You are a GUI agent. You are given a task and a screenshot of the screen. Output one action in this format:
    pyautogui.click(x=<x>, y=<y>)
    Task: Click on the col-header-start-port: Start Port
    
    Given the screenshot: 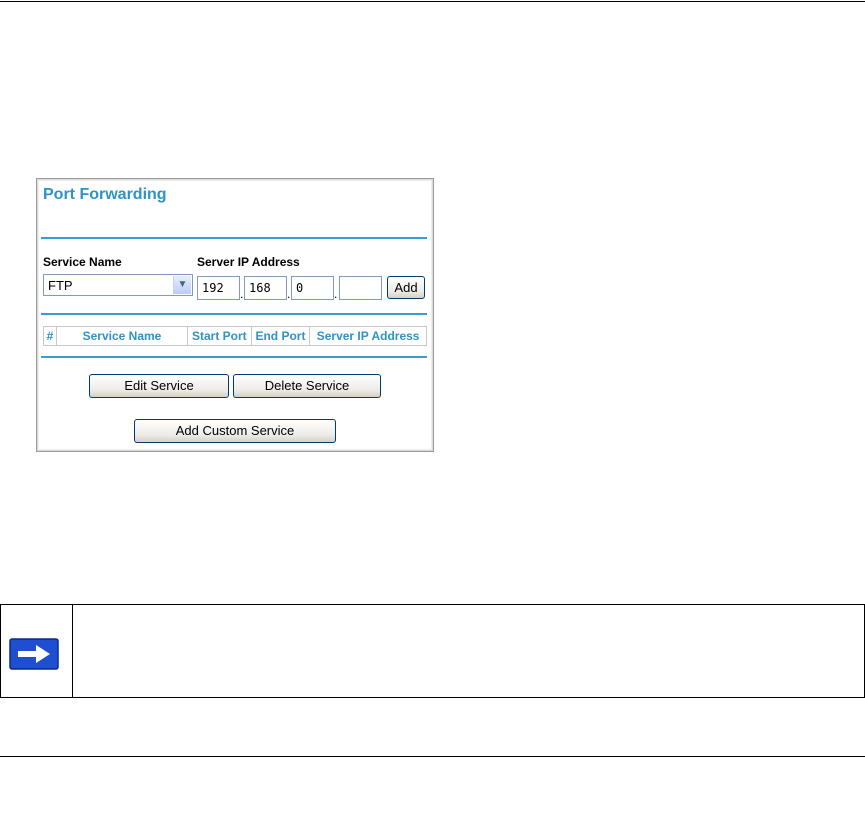 What is the action you would take?
    pyautogui.click(x=219, y=336)
    